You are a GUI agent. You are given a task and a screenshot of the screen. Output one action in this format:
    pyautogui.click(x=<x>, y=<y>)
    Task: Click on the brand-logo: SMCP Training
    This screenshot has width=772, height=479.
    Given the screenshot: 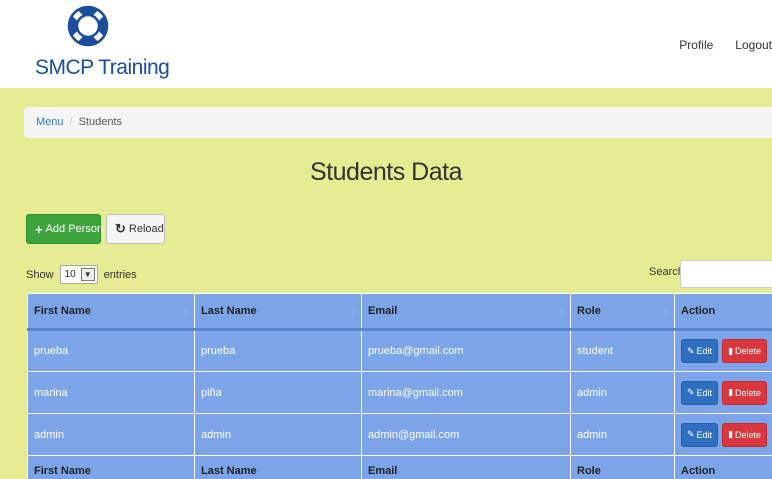 What is the action you would take?
    pyautogui.click(x=102, y=44)
    